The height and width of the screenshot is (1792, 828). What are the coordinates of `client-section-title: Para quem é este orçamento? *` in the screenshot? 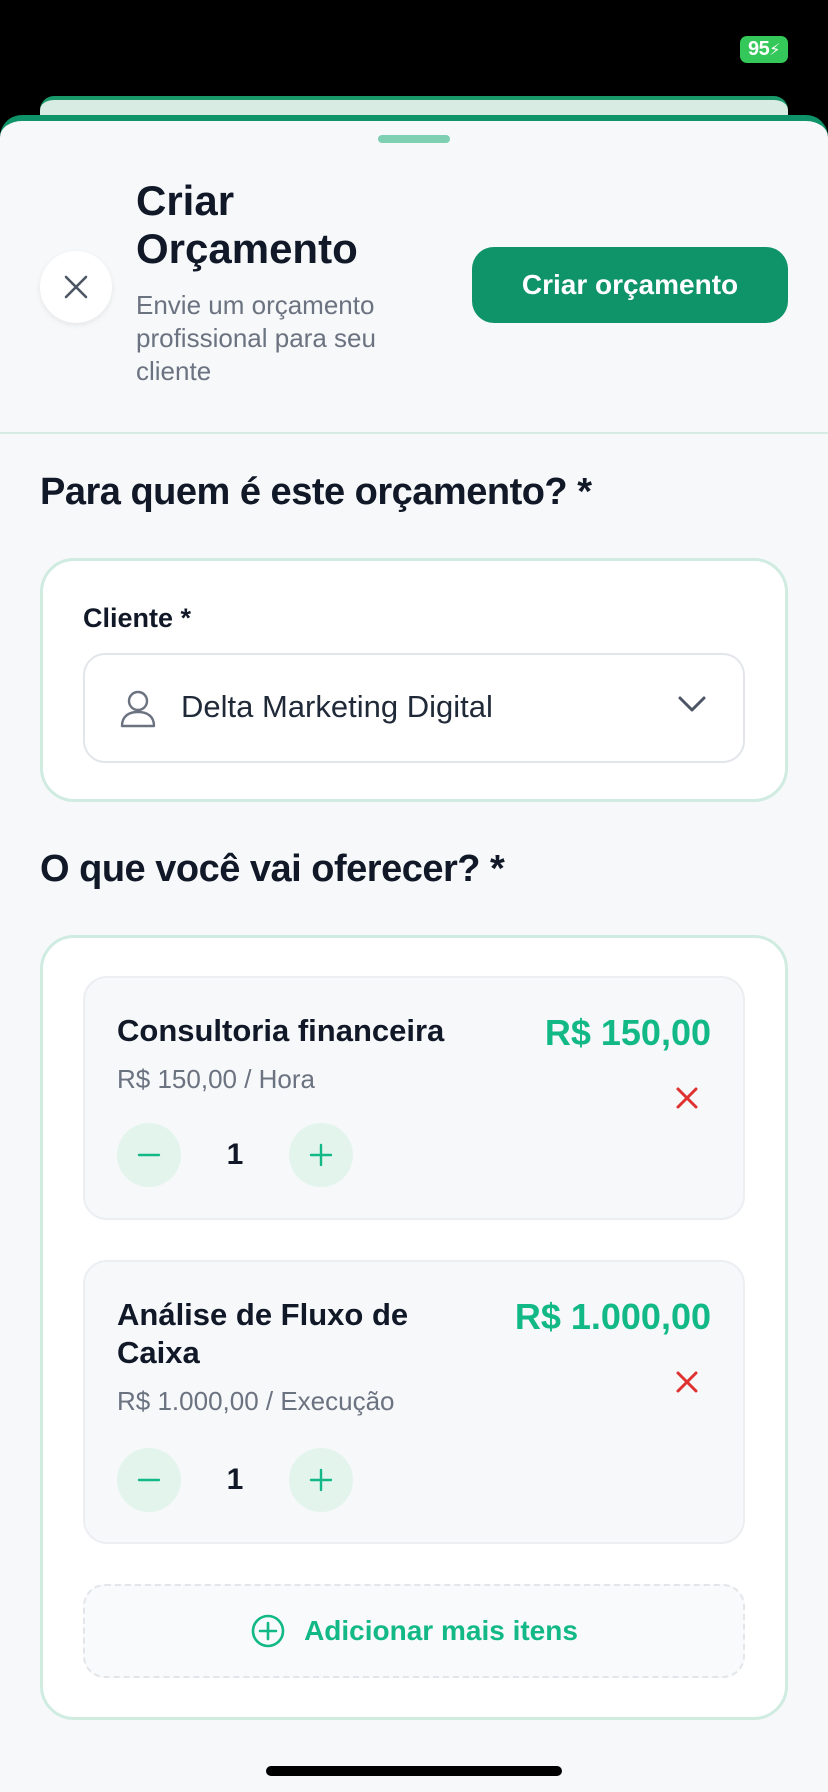 It's located at (316, 492).